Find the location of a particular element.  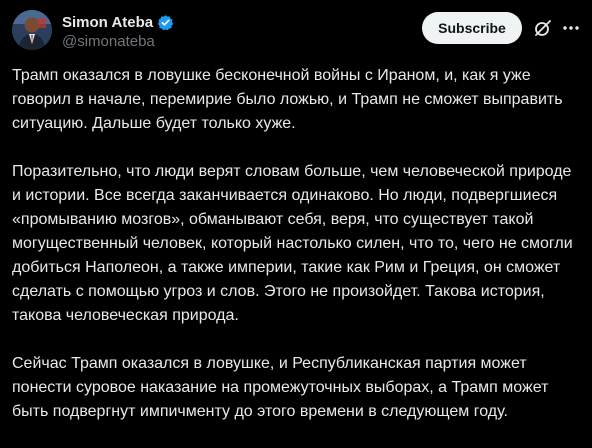

display-name-row: Simon Ateba is located at coordinates (118, 22).